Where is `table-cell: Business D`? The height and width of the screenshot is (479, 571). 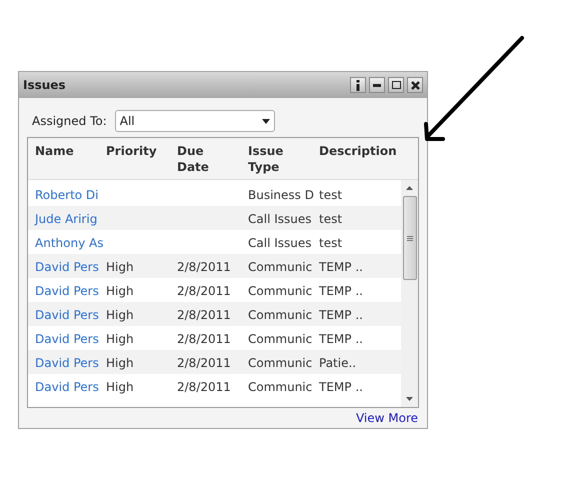 table-cell: Business D is located at coordinates (281, 195).